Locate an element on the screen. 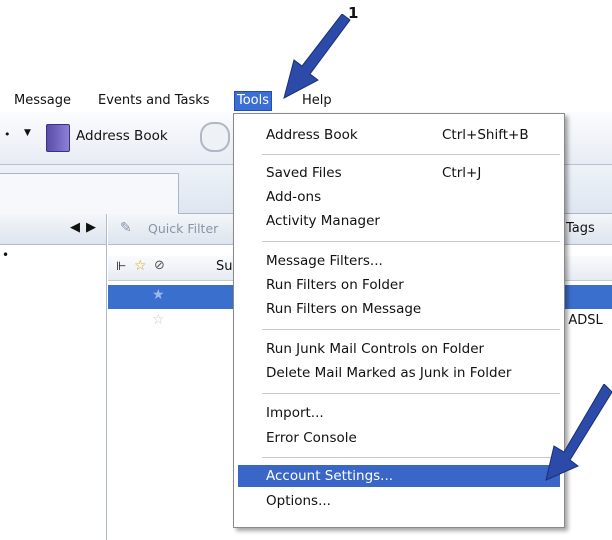  address-book-button: Address Book is located at coordinates (120, 137).